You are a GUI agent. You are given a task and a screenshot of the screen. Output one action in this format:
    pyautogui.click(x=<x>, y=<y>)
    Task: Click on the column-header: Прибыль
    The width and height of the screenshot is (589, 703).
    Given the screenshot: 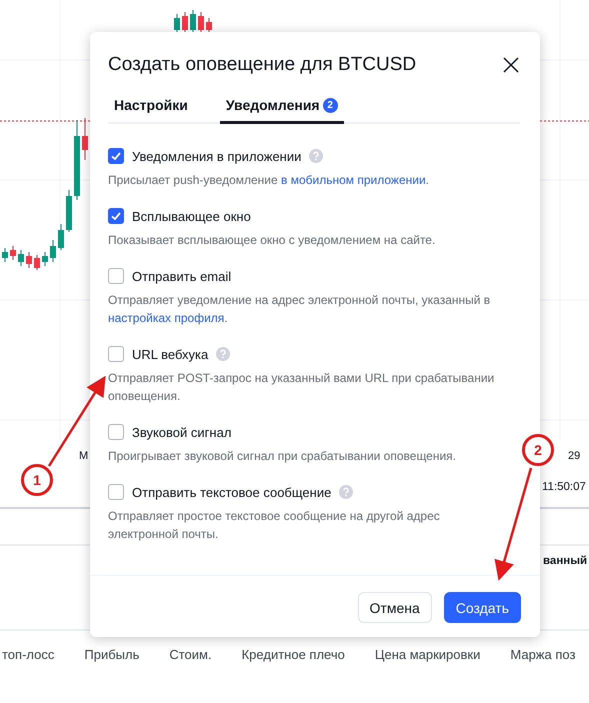 What is the action you would take?
    pyautogui.click(x=112, y=654)
    